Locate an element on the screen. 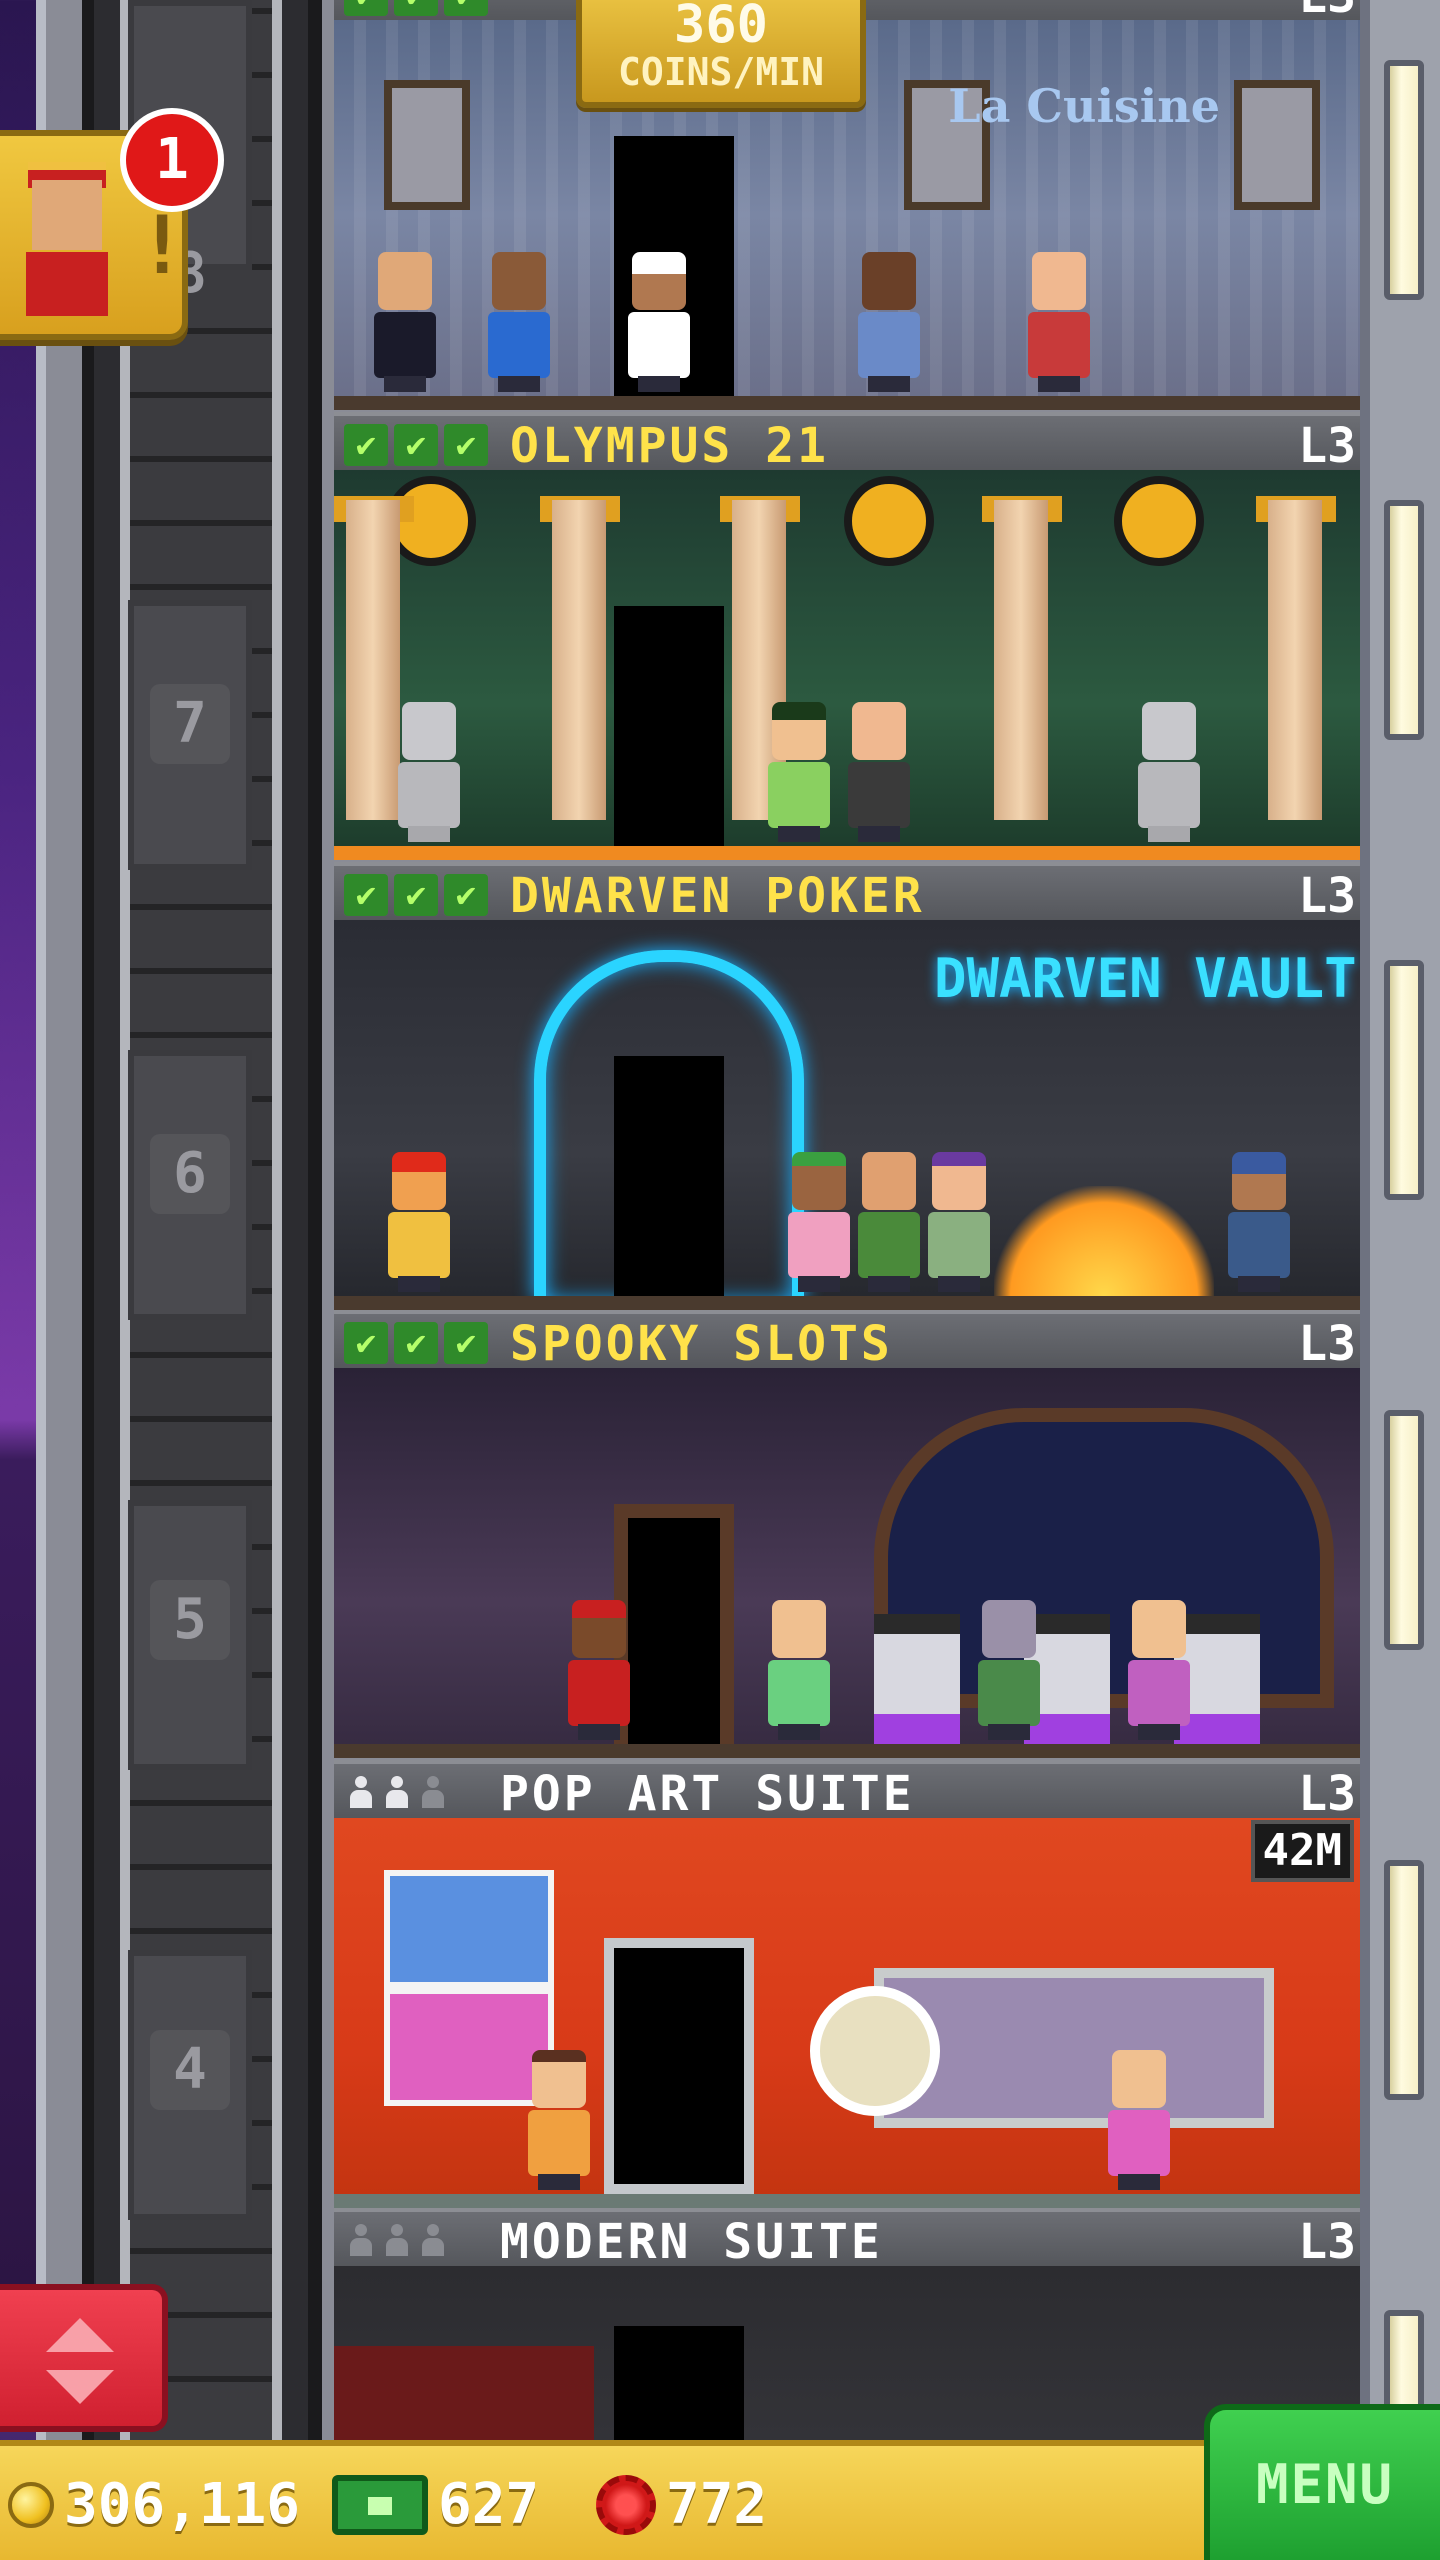  coin-icon is located at coordinates (31, 2505).